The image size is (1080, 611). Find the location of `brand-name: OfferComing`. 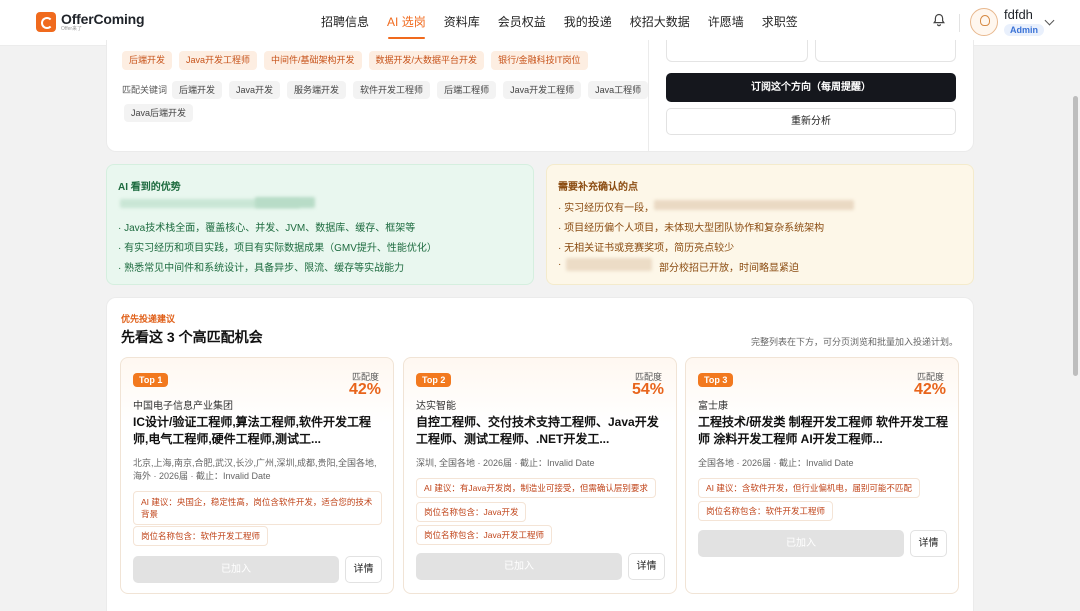

brand-name: OfferComing is located at coordinates (103, 19).